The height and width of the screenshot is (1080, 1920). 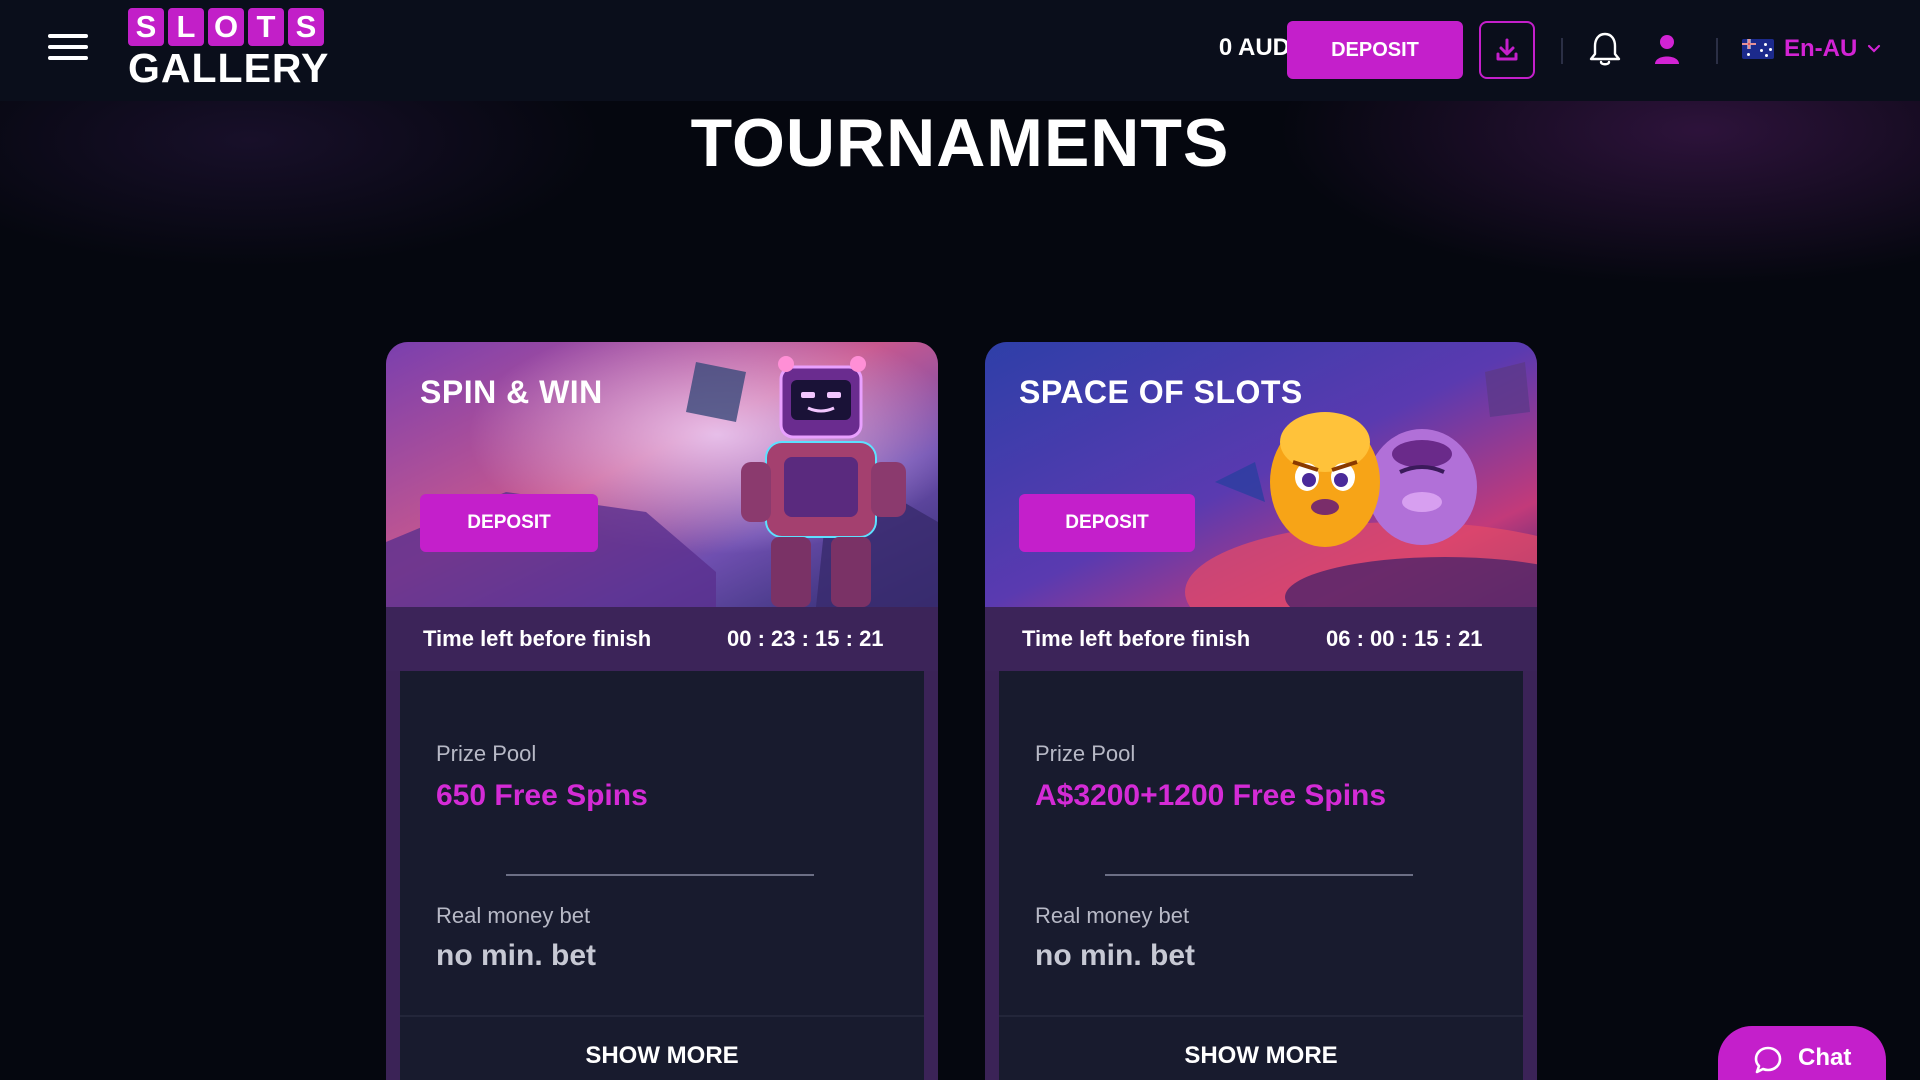 I want to click on page-title: TOURNAMENTS, so click(x=960, y=143).